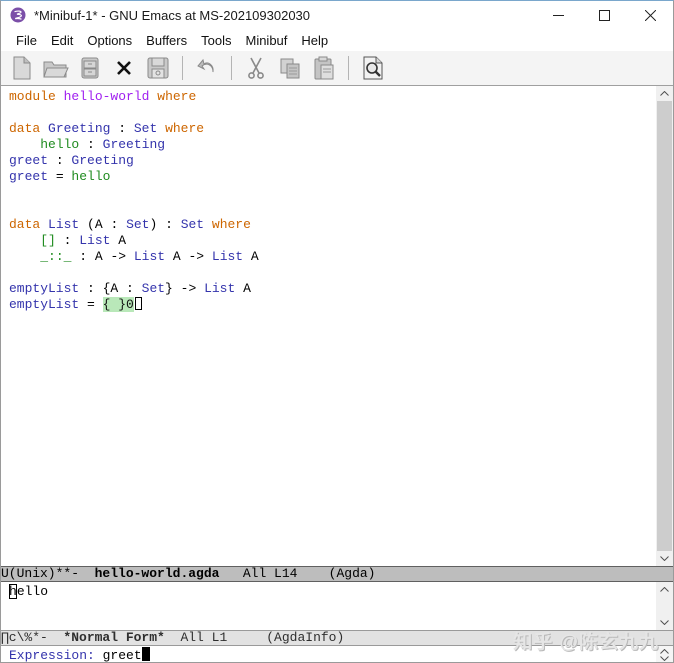 Image resolution: width=674 pixels, height=663 pixels. What do you see at coordinates (13, 591) in the screenshot?
I see `token-cursor-on: h` at bounding box center [13, 591].